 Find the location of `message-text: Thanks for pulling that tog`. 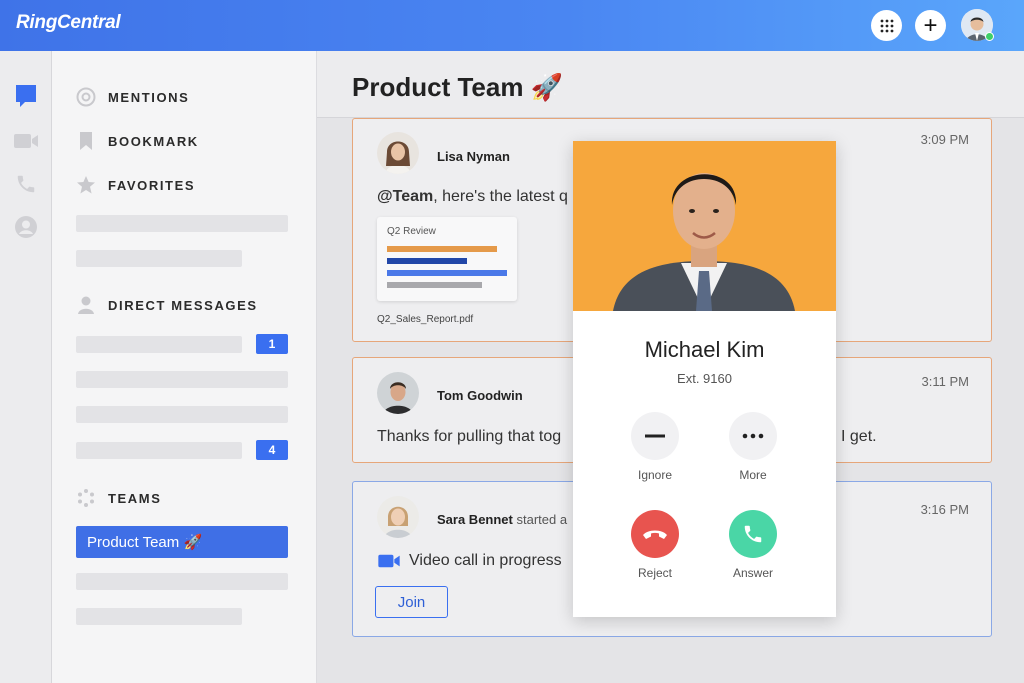

message-text: Thanks for pulling that tog is located at coordinates (469, 436).